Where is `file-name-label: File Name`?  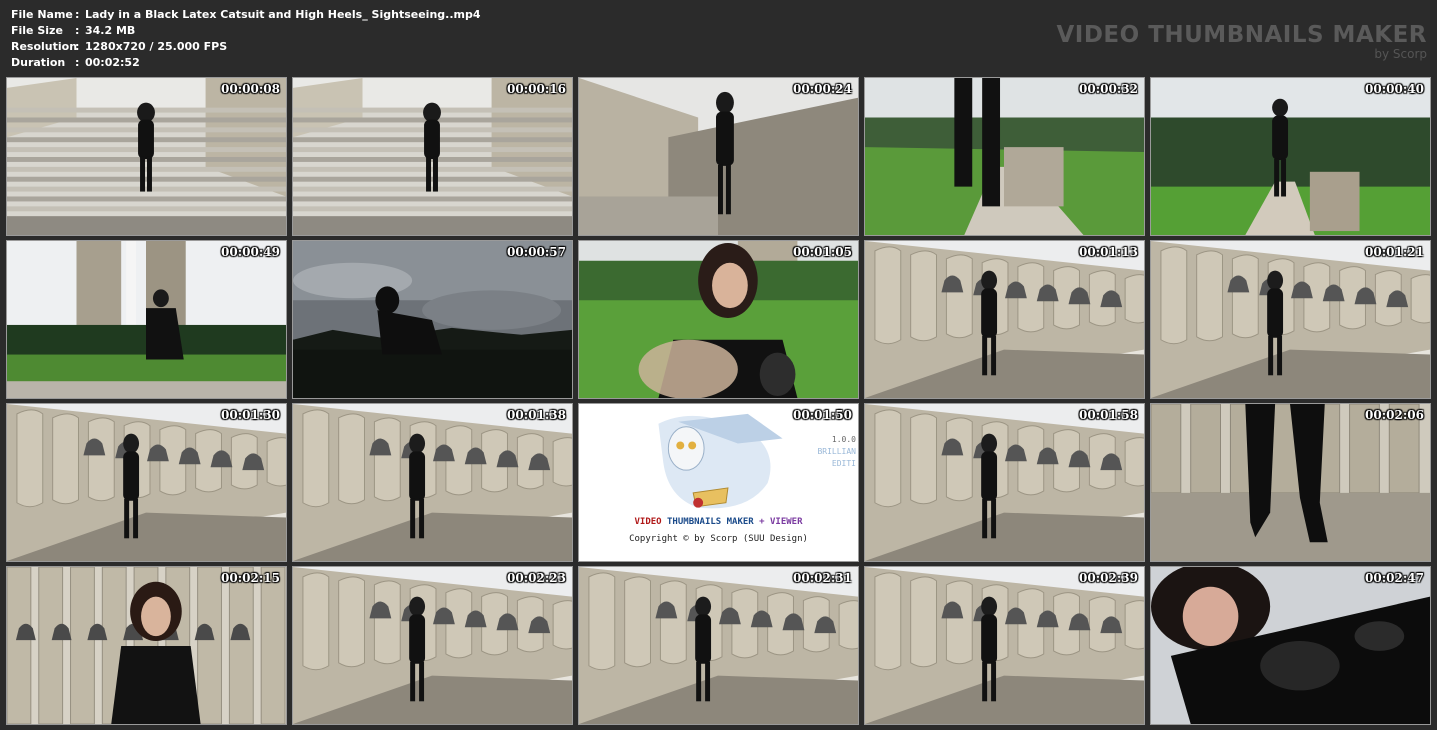 file-name-label: File Name is located at coordinates (42, 14).